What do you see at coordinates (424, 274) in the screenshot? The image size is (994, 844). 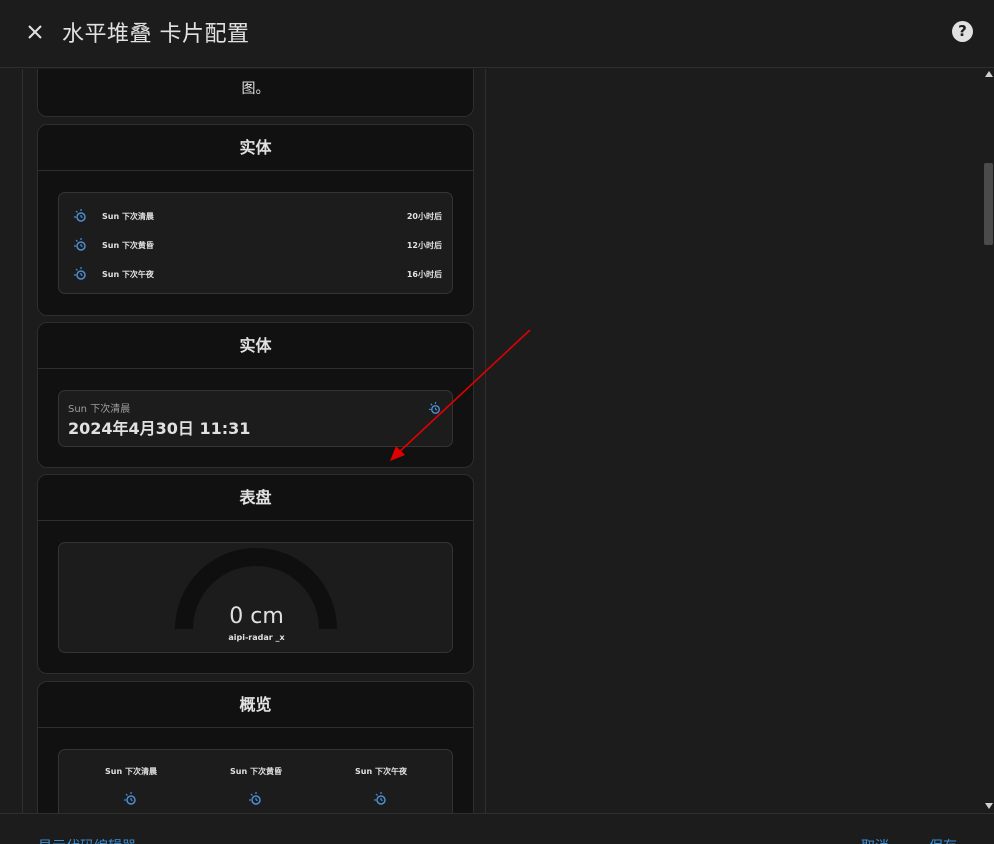 I see `entity-value: 16小时后` at bounding box center [424, 274].